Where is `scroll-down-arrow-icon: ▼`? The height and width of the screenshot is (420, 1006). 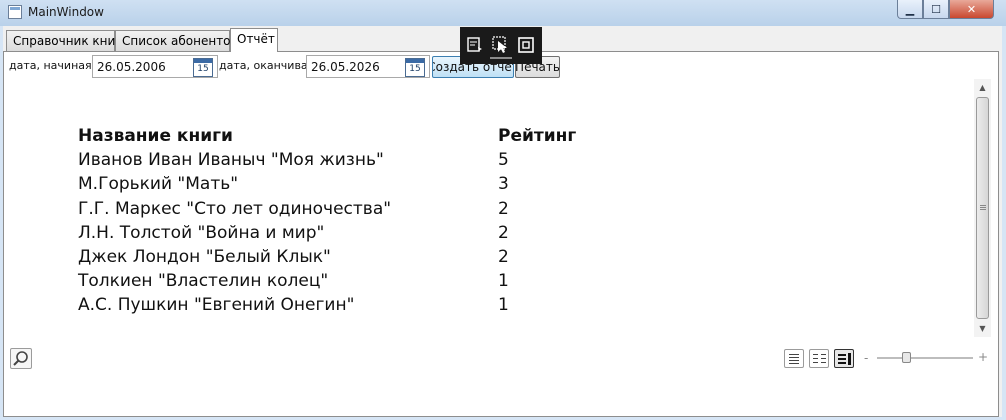
scroll-down-arrow-icon: ▼ is located at coordinates (982, 328).